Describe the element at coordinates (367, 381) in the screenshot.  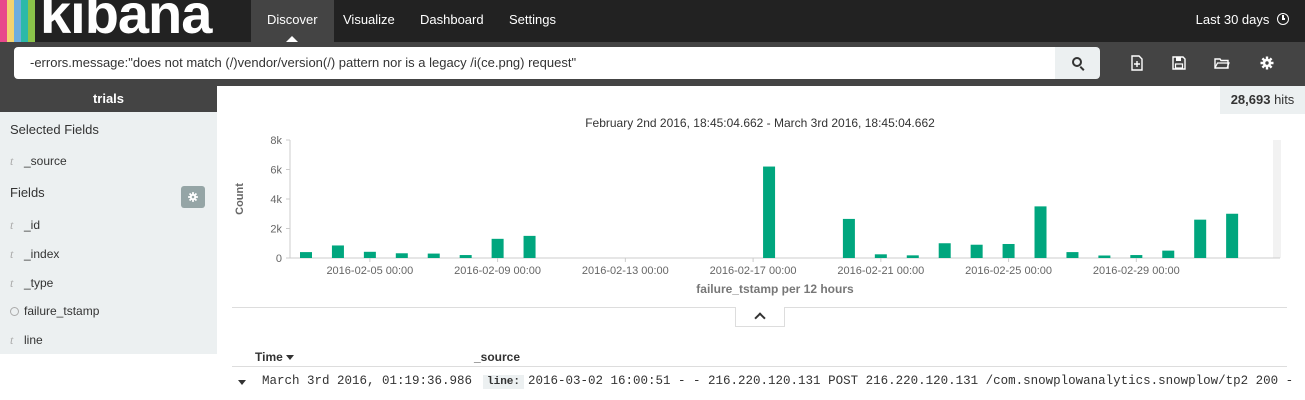
I see `row-time: March 3rd 2016, 01:19:36.986` at that location.